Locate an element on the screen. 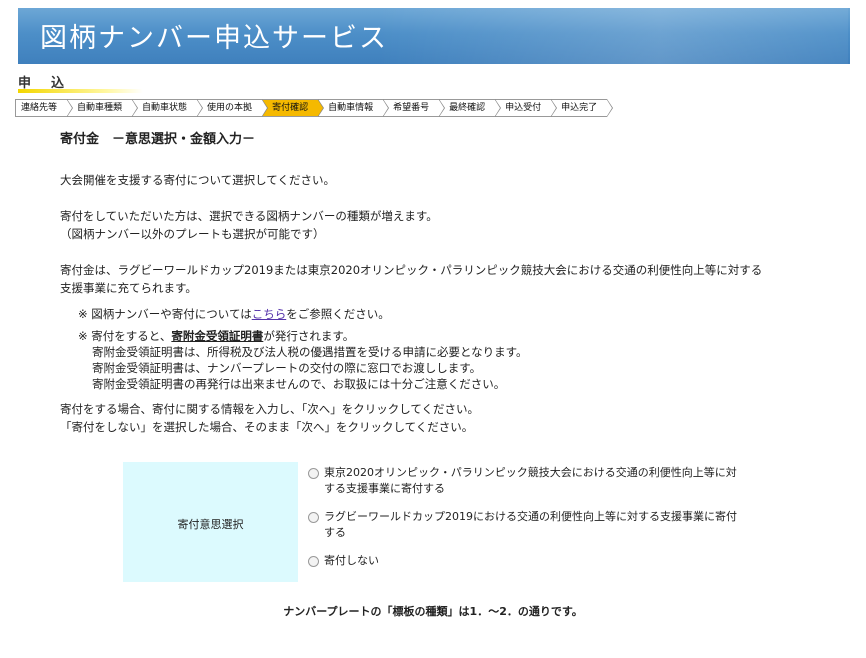  step-application-complete: 申込完了 is located at coordinates (582, 108).